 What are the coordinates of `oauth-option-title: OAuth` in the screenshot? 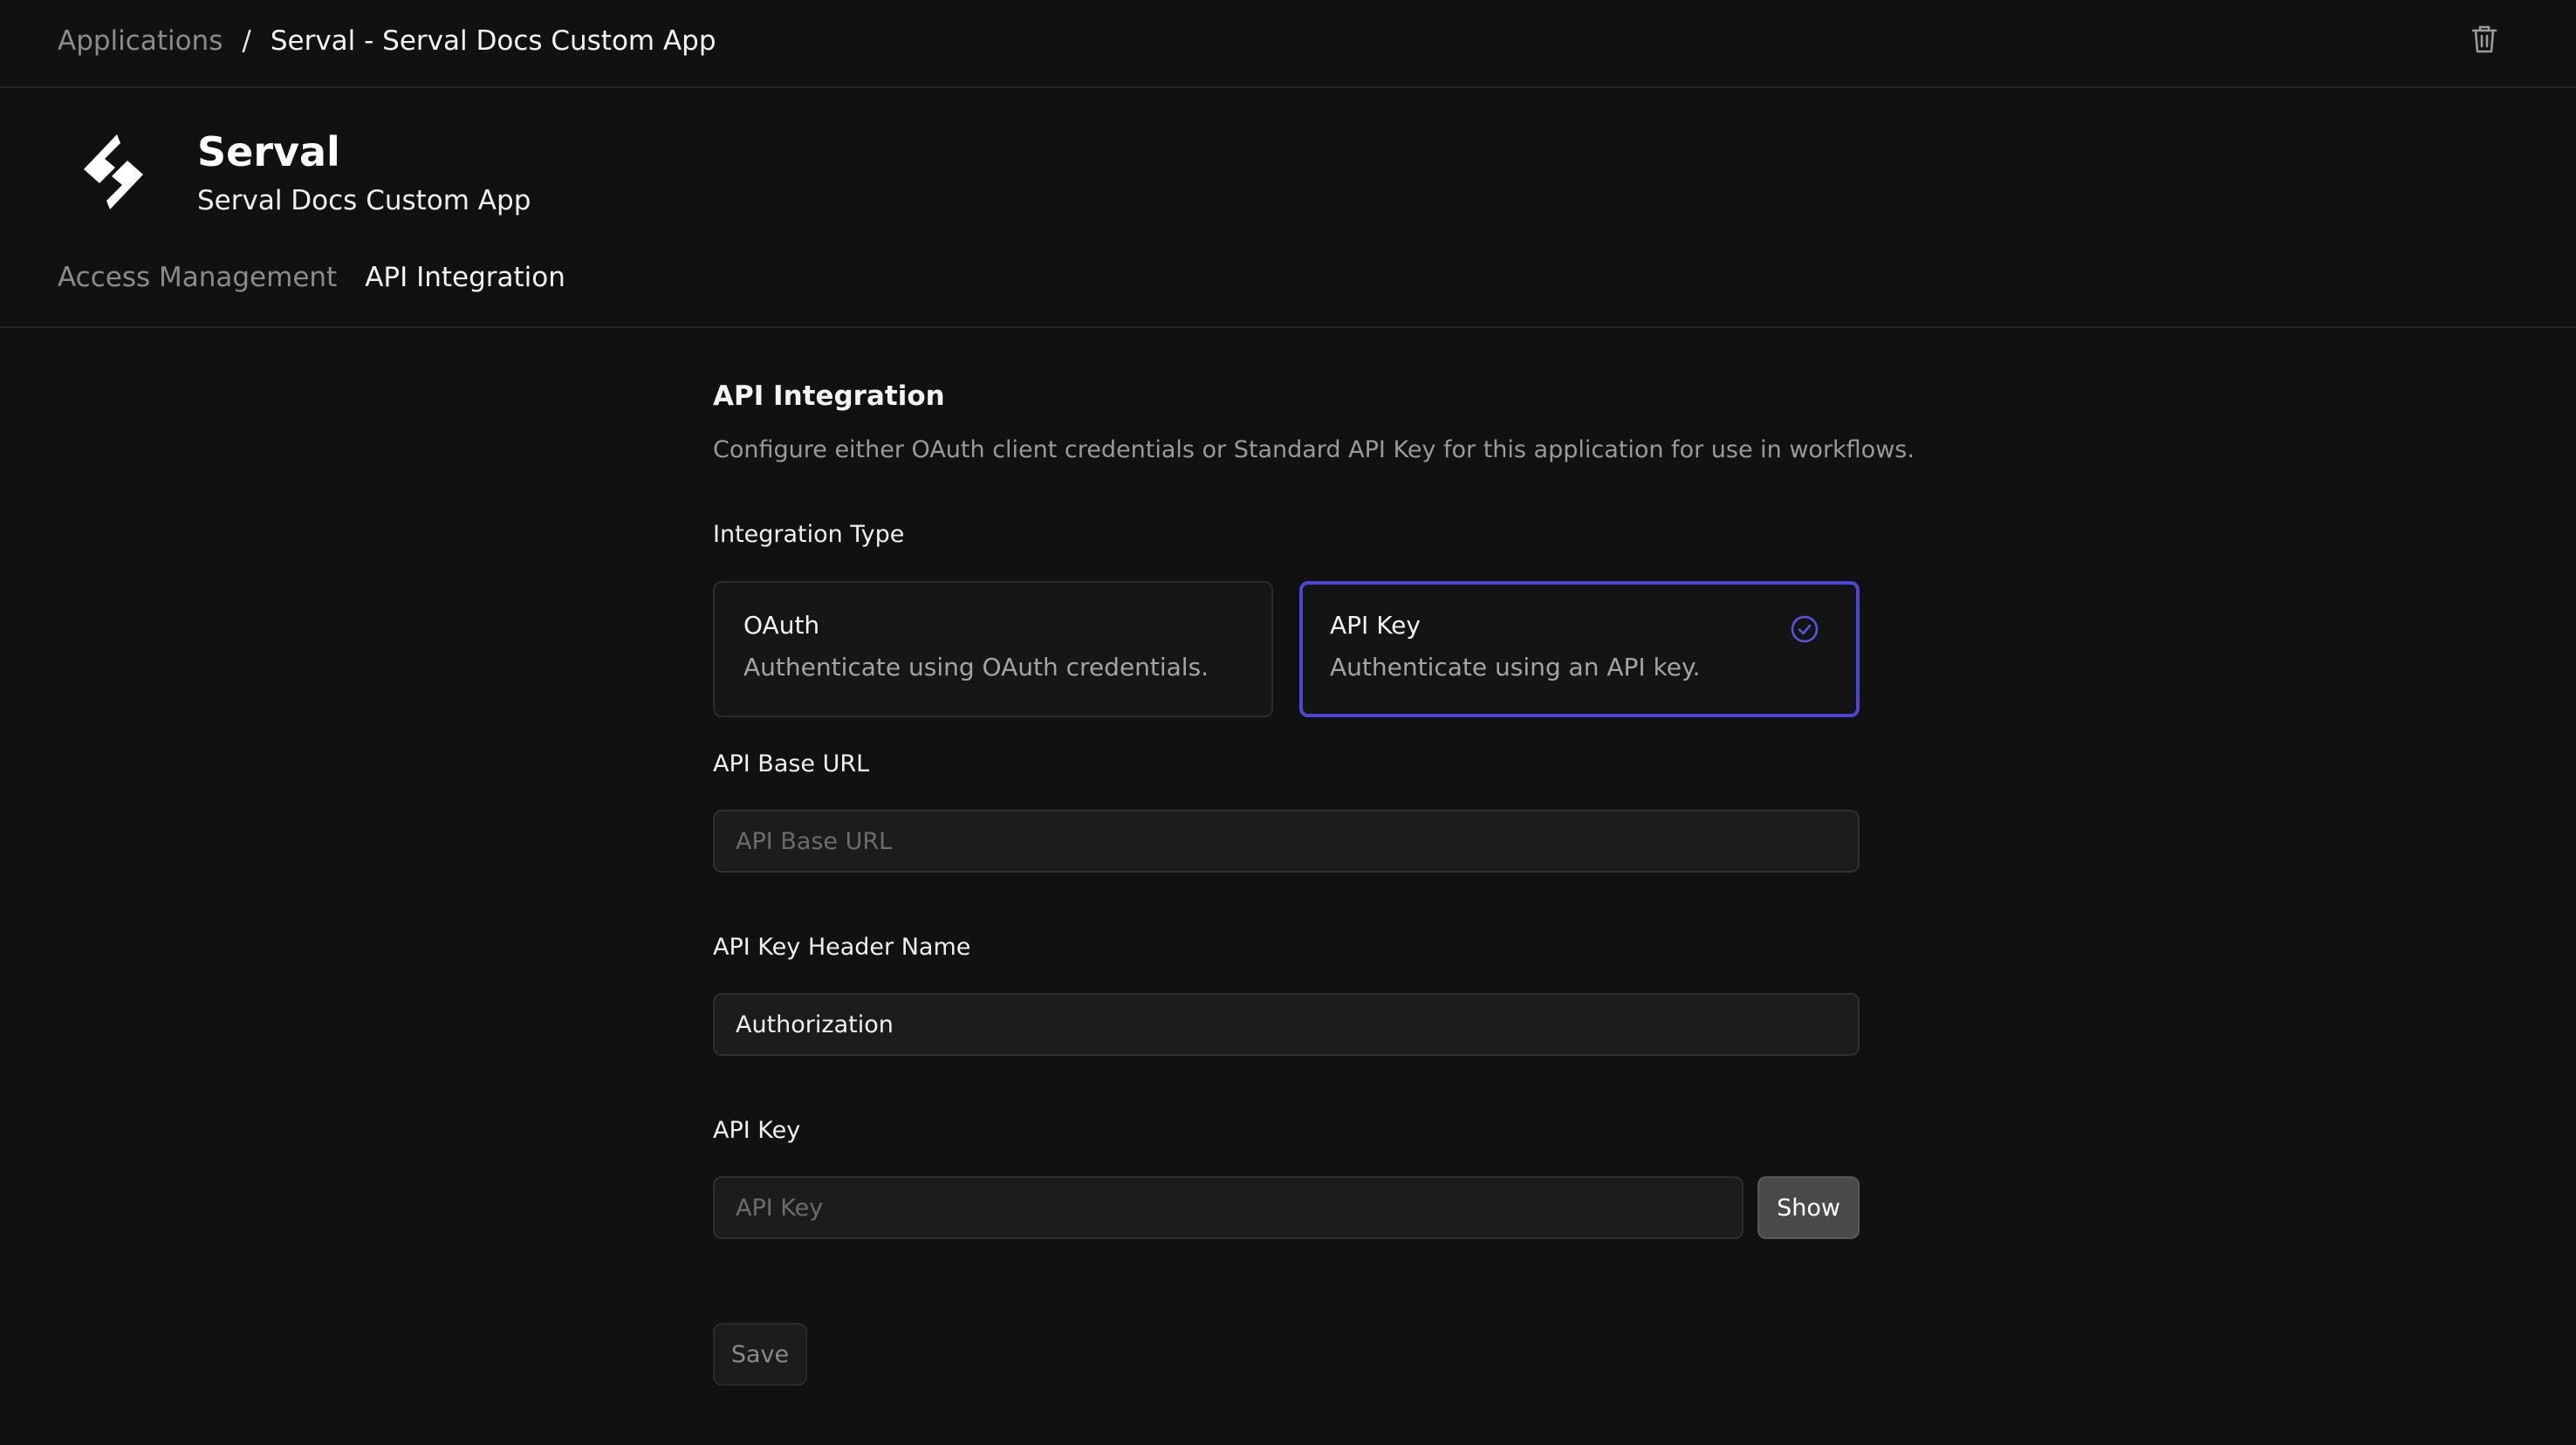 It's located at (781, 625).